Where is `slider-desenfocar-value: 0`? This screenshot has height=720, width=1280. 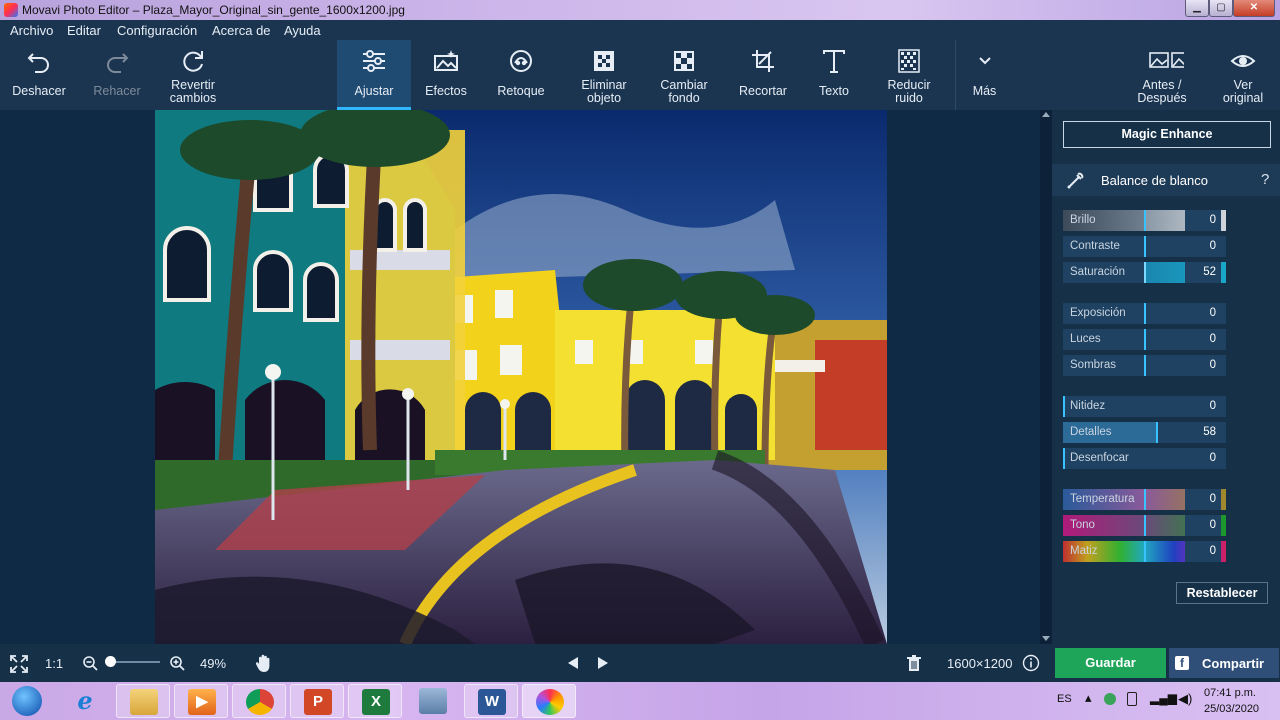 slider-desenfocar-value: 0 is located at coordinates (1203, 458).